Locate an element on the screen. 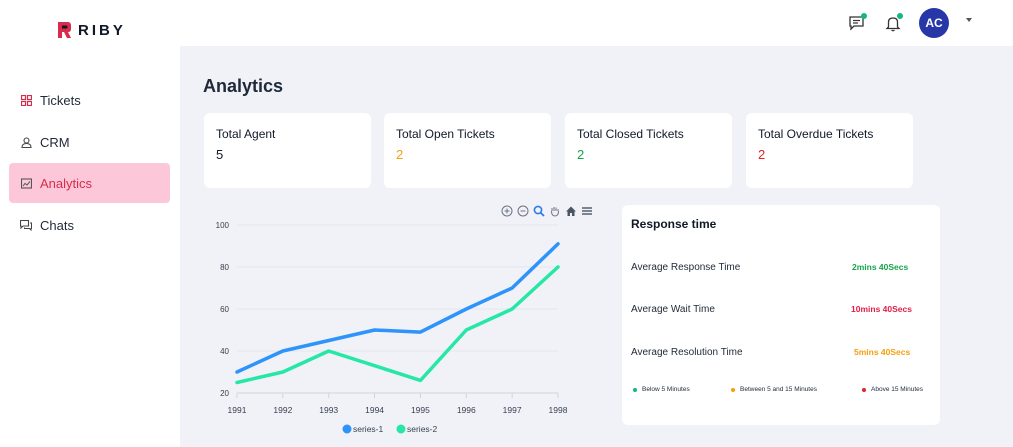 This screenshot has width=1013, height=447. x-tick-label: 1997 is located at coordinates (512, 410).